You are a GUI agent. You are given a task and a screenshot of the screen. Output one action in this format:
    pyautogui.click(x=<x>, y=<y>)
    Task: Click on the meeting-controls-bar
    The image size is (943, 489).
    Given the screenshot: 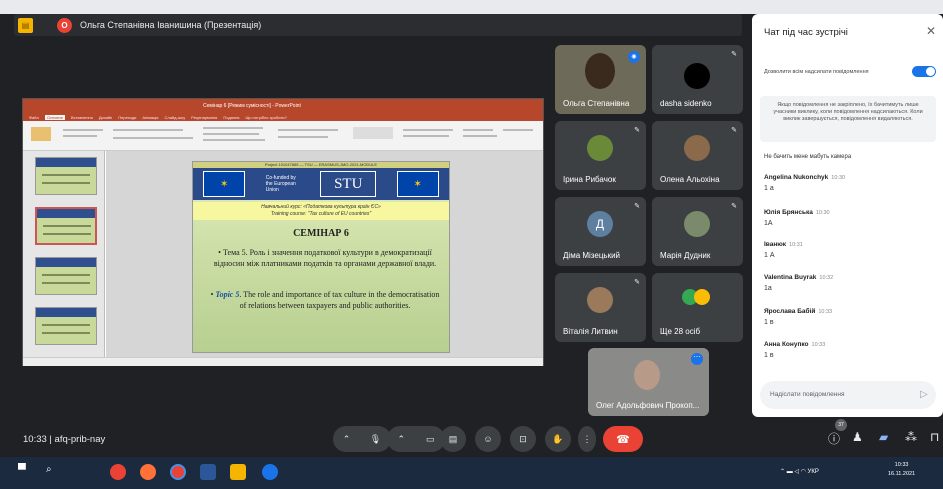 What is the action you would take?
    pyautogui.click(x=471, y=437)
    